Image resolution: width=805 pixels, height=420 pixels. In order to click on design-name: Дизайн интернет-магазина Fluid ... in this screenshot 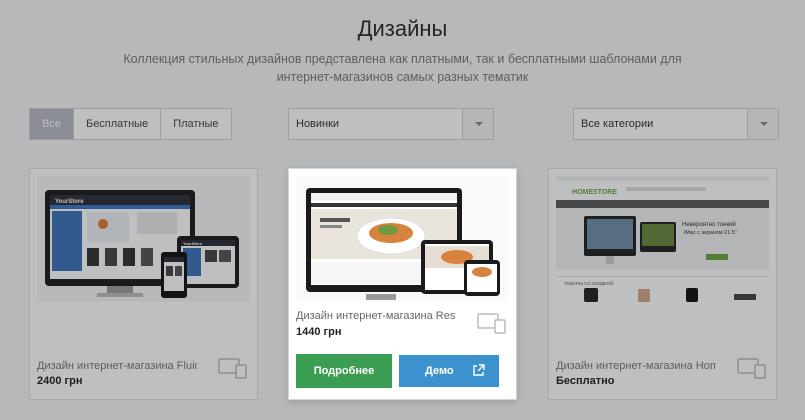, I will do `click(117, 366)`.